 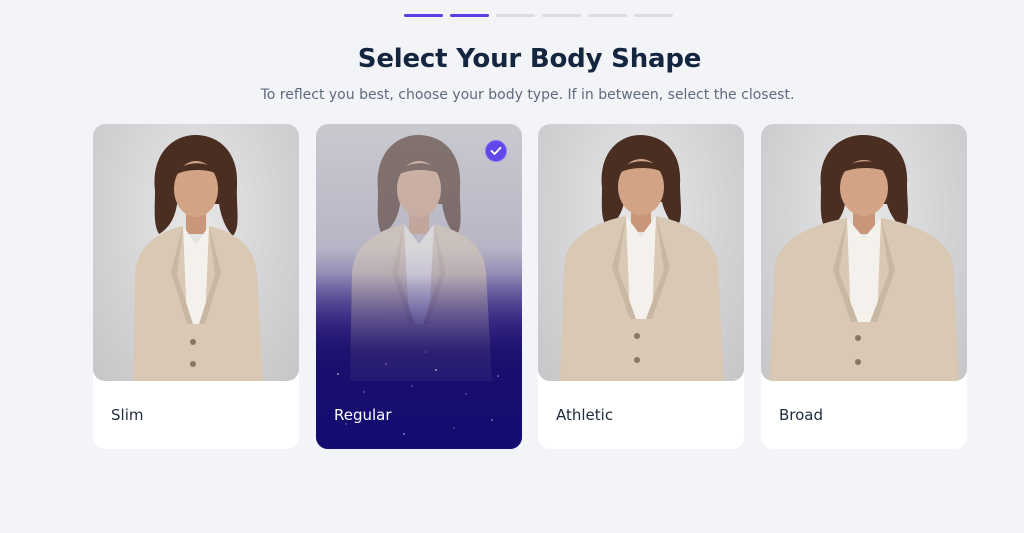 I want to click on option-label: Slim, so click(x=127, y=415).